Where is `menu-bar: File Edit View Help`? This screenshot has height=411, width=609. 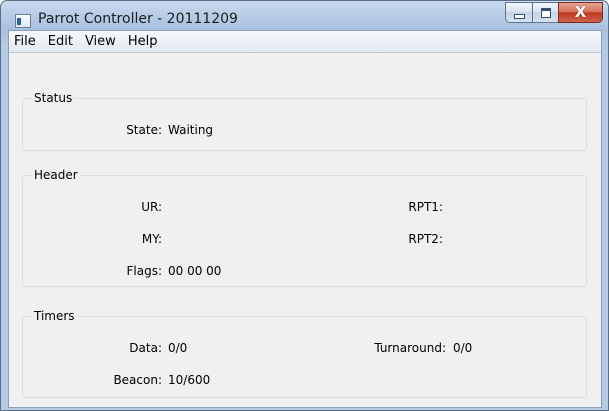
menu-bar: File Edit View Help is located at coordinates (305, 42).